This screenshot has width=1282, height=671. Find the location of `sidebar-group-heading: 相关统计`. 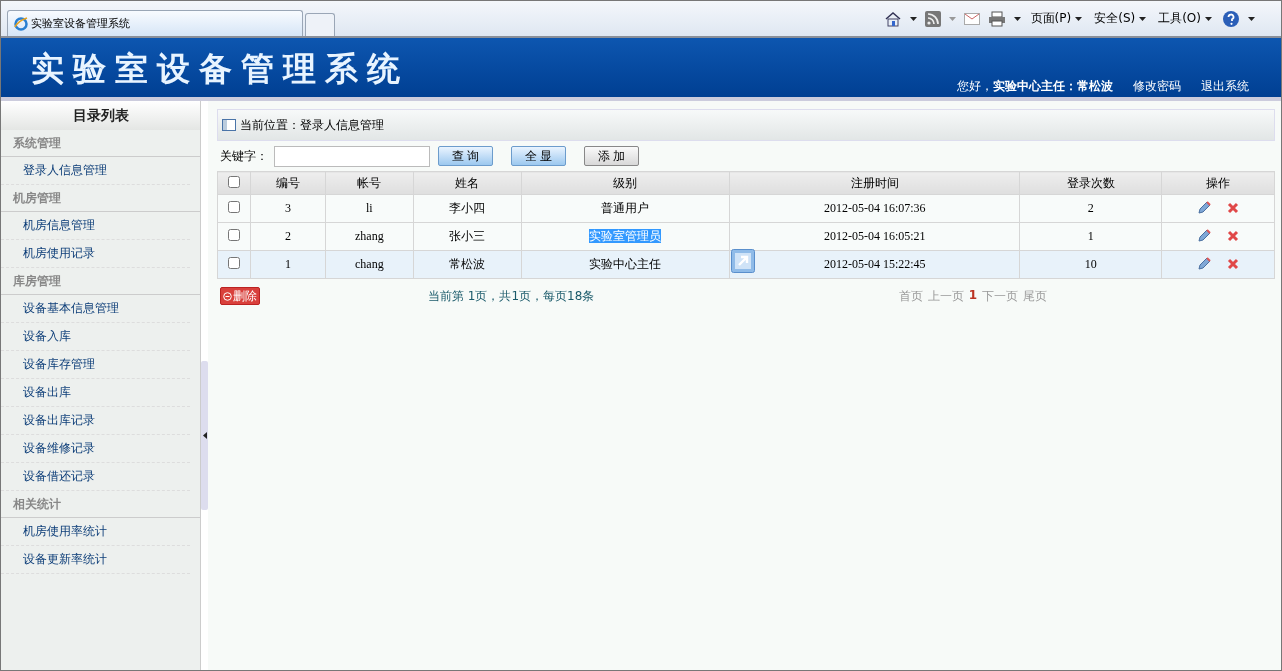

sidebar-group-heading: 相关统计 is located at coordinates (100, 504).